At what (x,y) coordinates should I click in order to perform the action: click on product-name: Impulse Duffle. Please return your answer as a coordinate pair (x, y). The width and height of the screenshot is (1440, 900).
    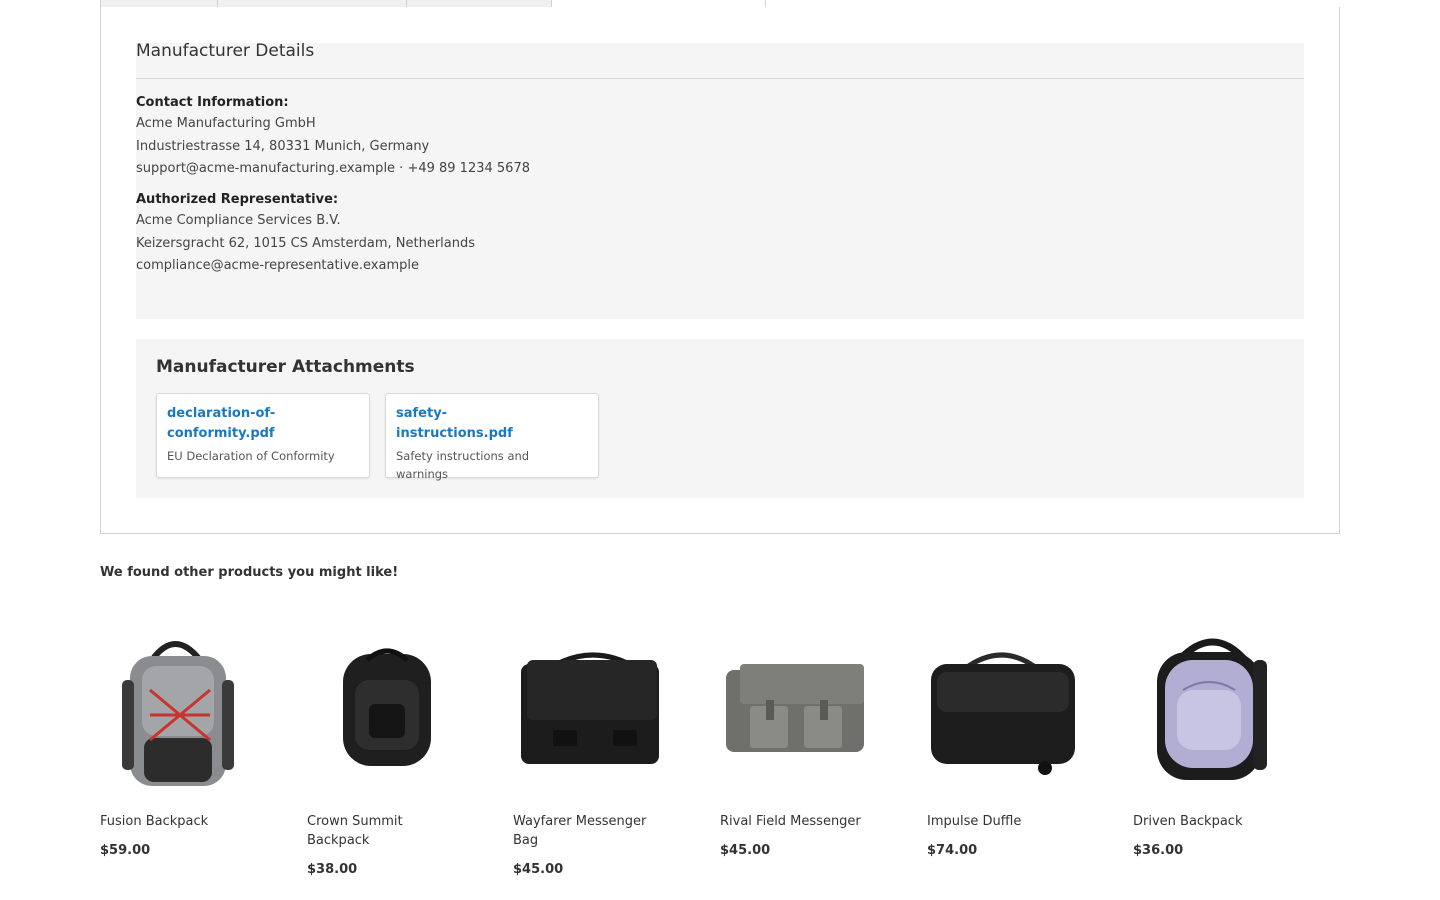
    Looking at the image, I should click on (1007, 821).